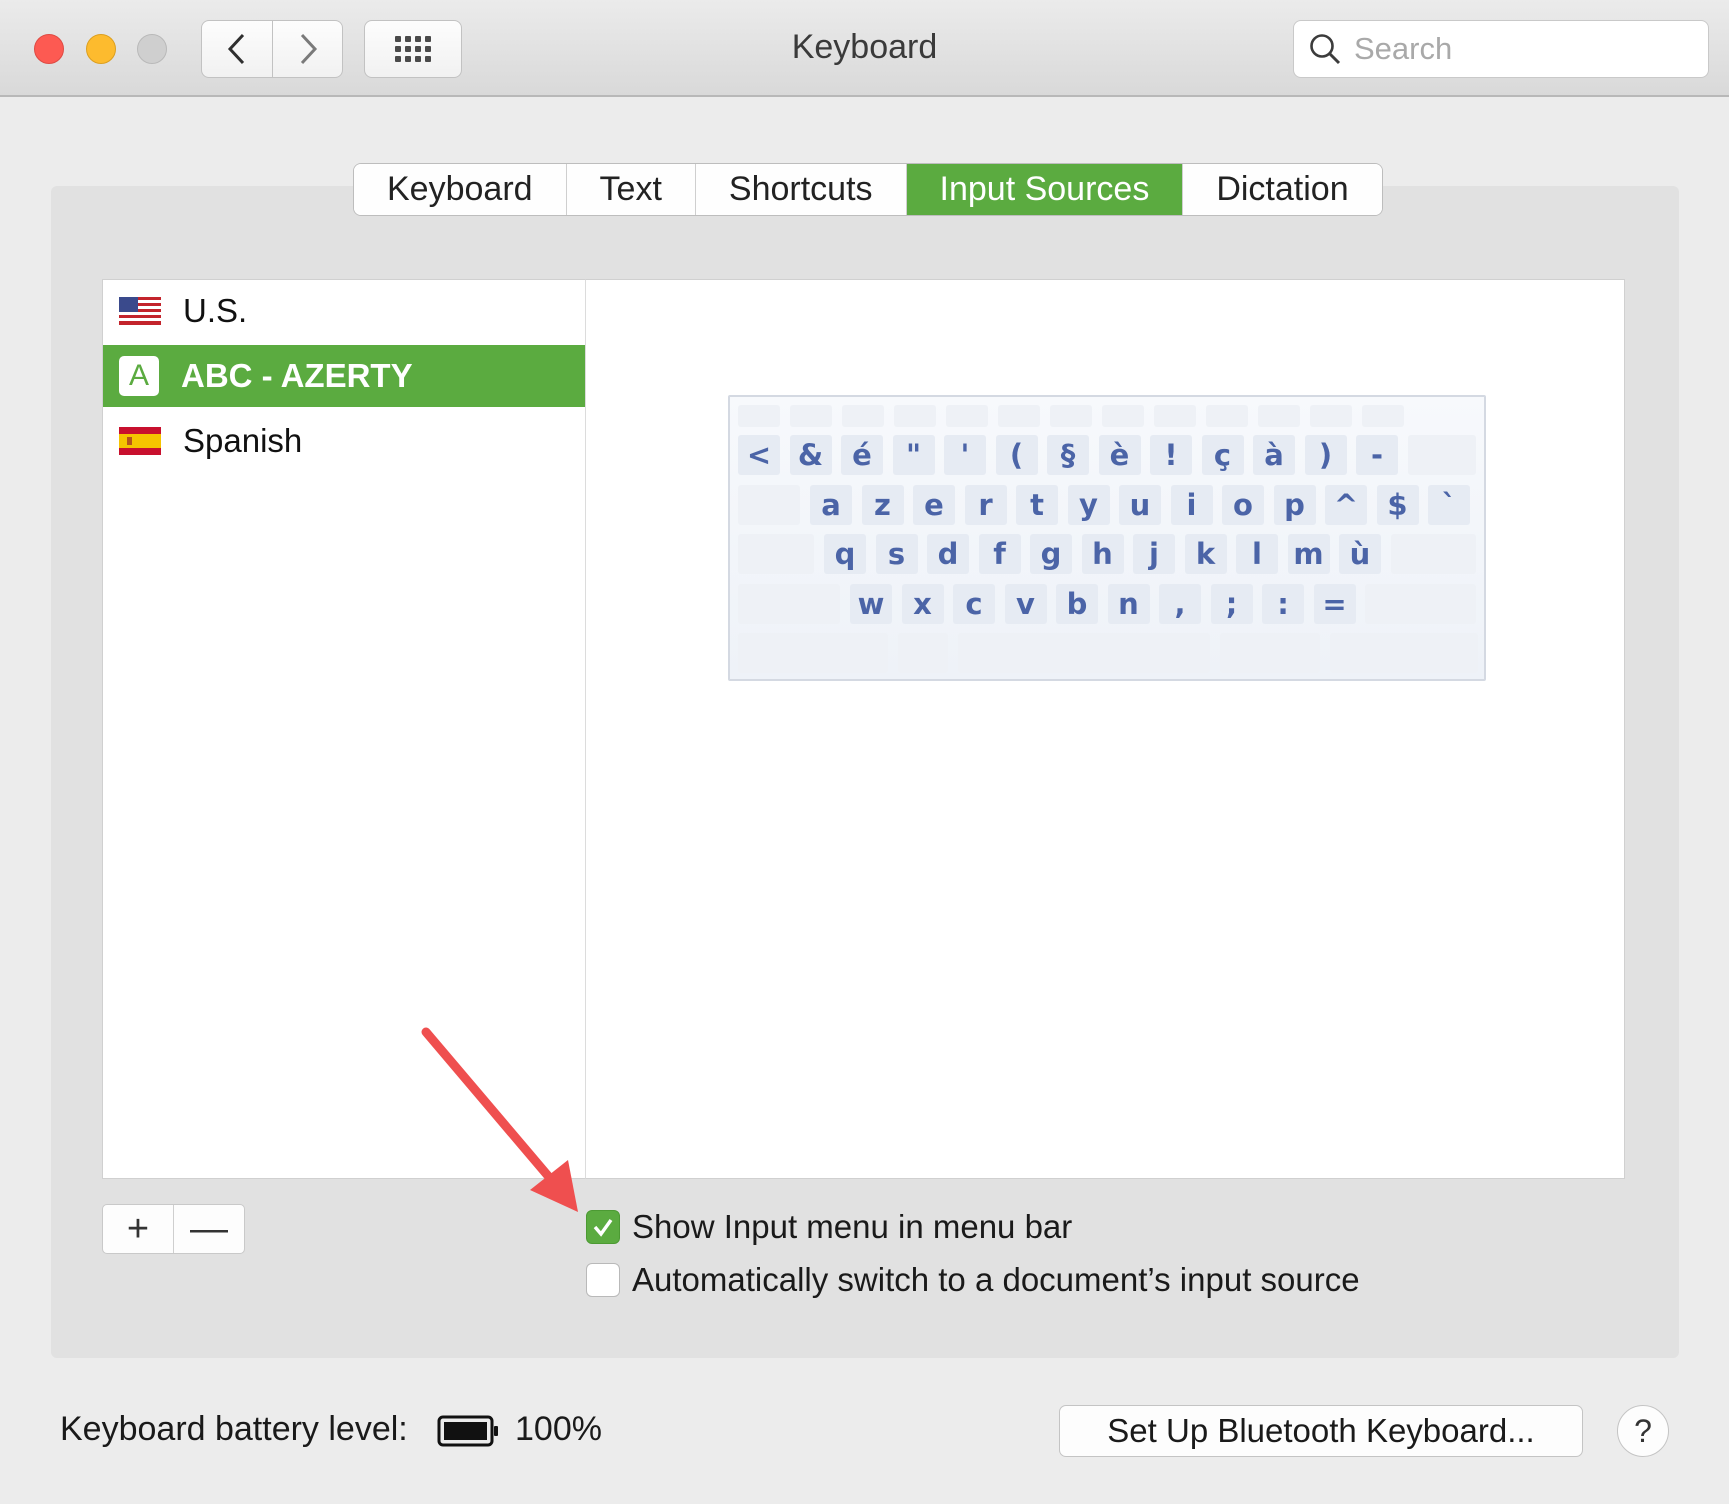 The width and height of the screenshot is (1729, 1504). I want to click on keyboard-key: h, so click(1102, 554).